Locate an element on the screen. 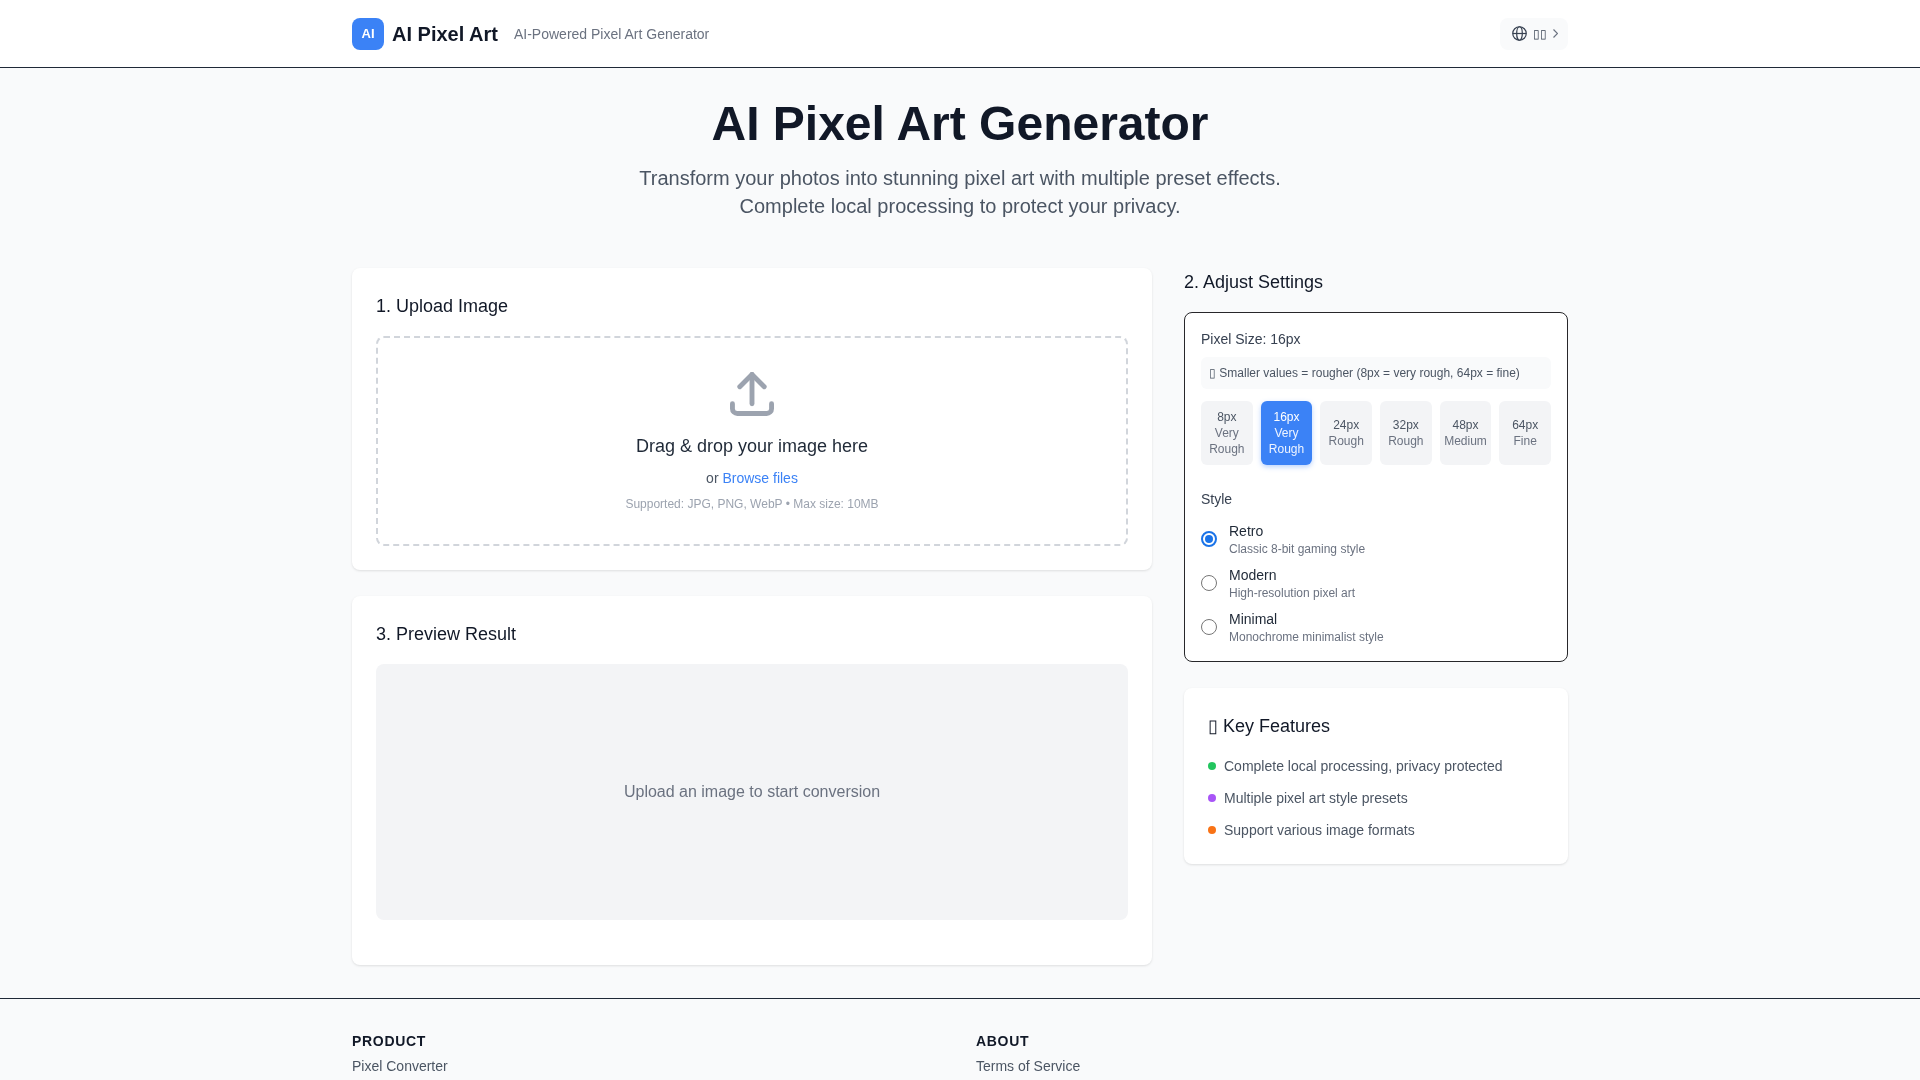  page-title: AI Pixel Art Generator is located at coordinates (960, 124).